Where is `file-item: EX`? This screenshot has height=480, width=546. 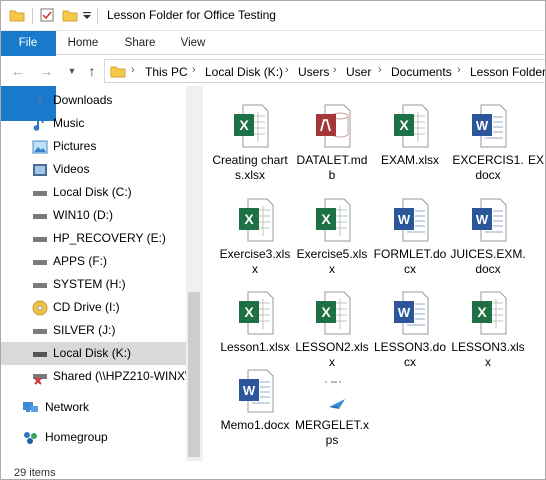
file-item: EX is located at coordinates (537, 141).